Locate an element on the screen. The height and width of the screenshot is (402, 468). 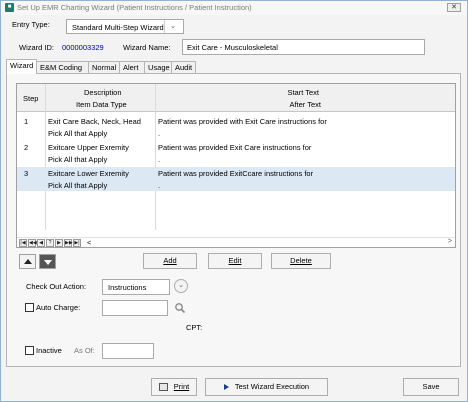
search-icon is located at coordinates (180, 308).